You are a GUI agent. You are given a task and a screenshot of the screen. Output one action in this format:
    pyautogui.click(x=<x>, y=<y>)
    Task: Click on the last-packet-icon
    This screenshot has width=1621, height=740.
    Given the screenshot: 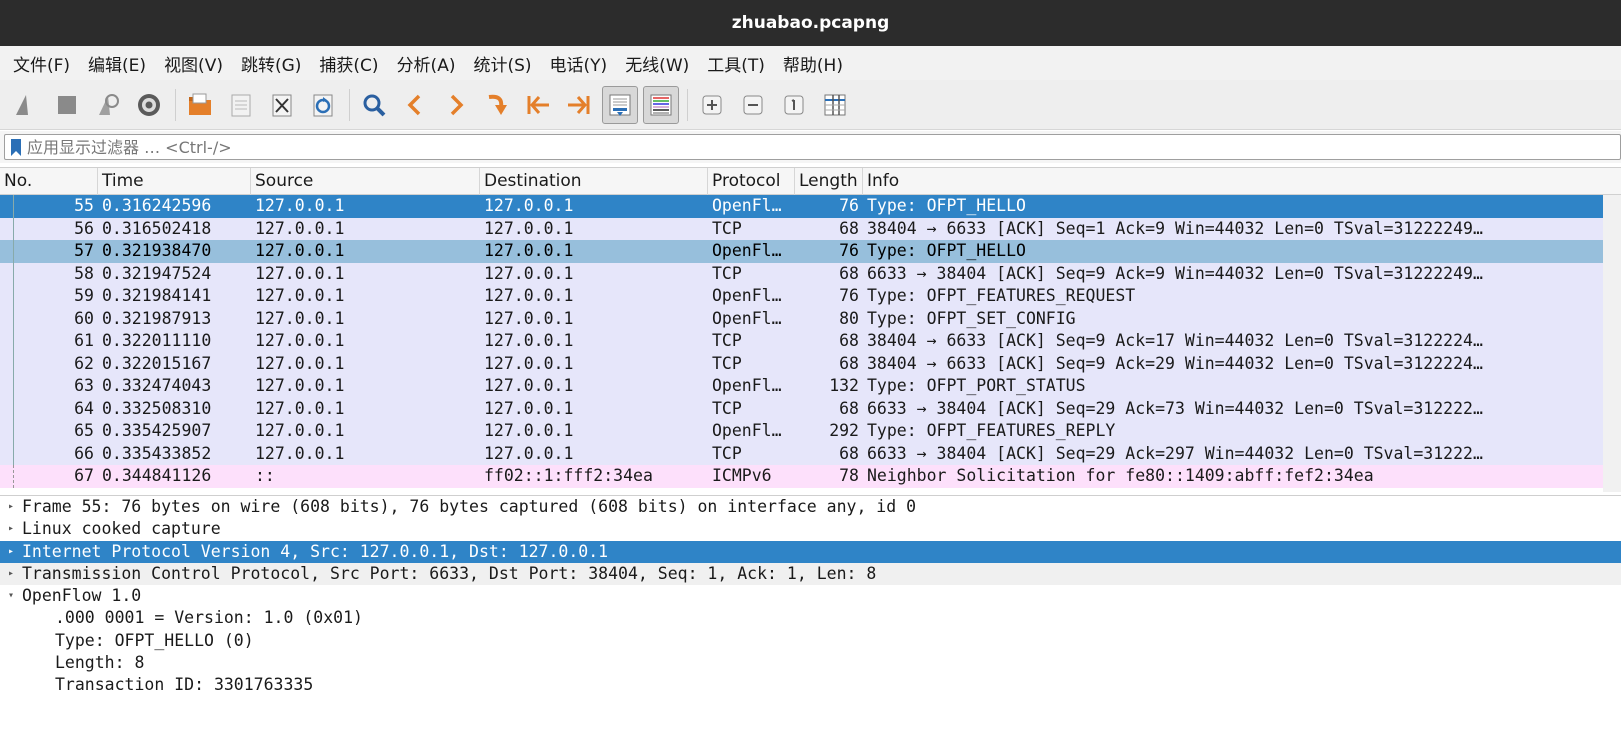 What is the action you would take?
    pyautogui.click(x=579, y=105)
    